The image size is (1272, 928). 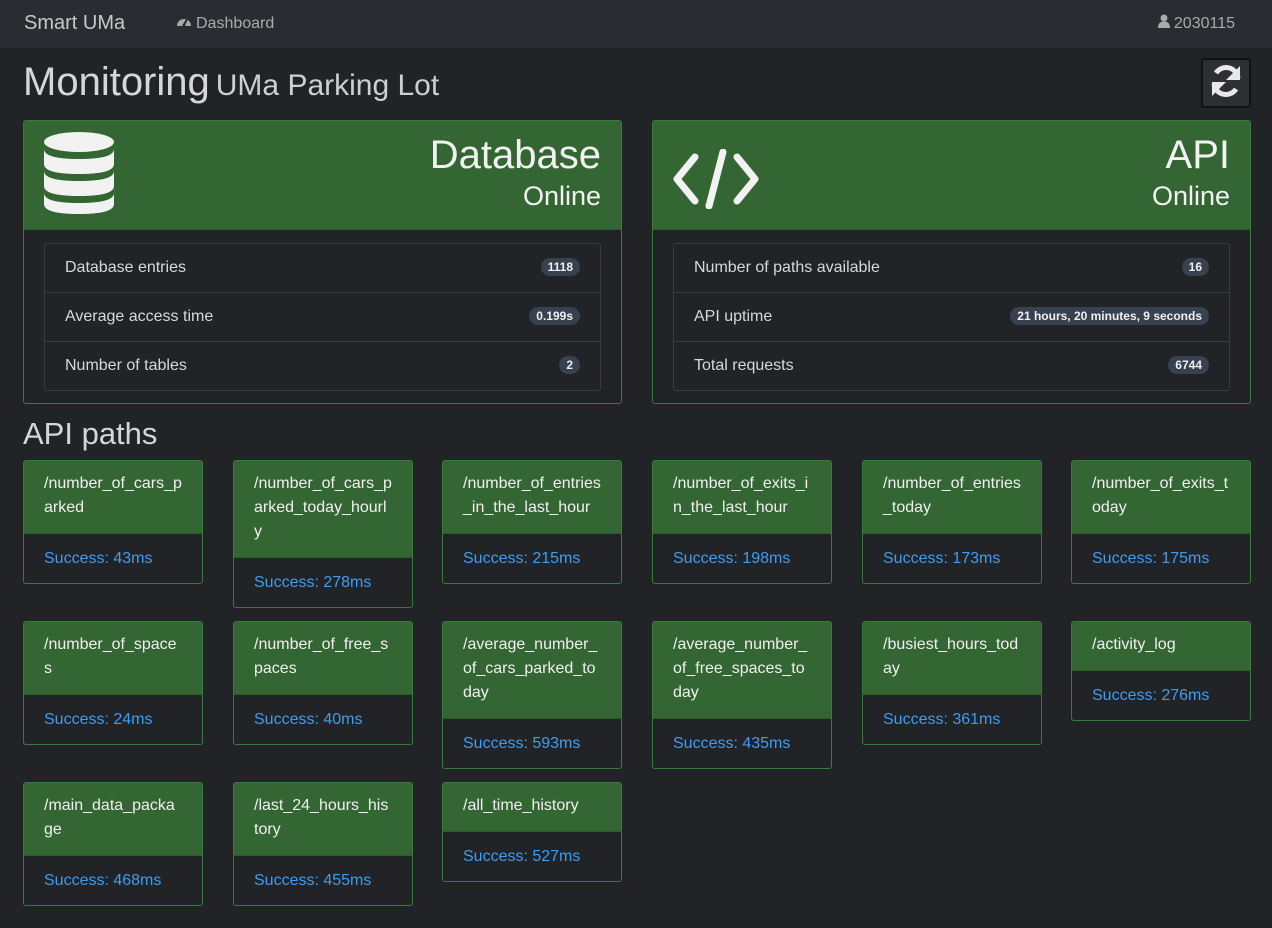 What do you see at coordinates (522, 856) in the screenshot?
I see `api-path-status: Success: 527ms` at bounding box center [522, 856].